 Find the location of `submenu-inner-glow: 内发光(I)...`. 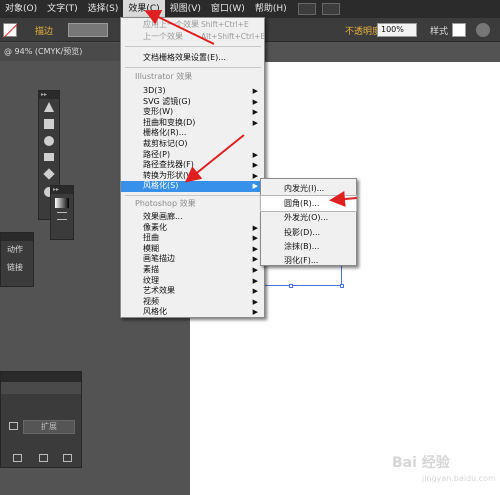

submenu-inner-glow: 内发光(I)... is located at coordinates (308, 189).